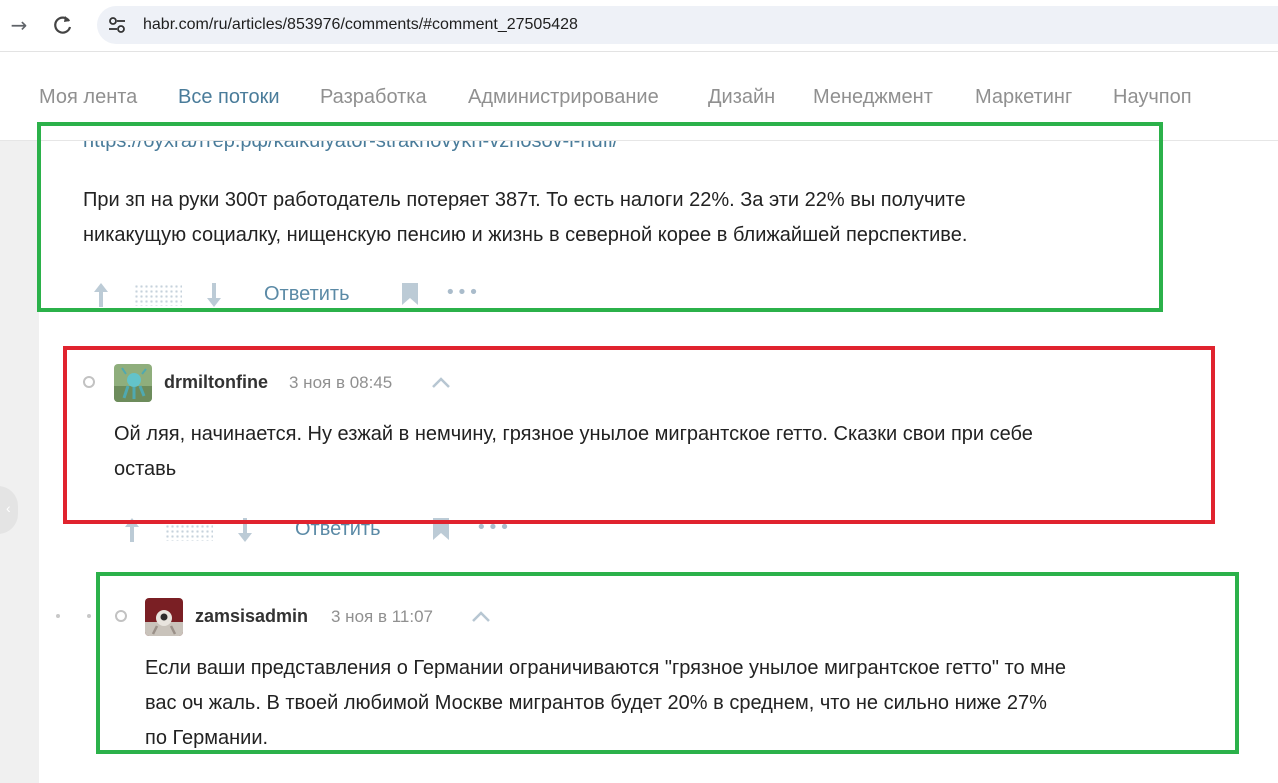 Image resolution: width=1278 pixels, height=783 pixels. I want to click on flow-marketing: Маркетинг, so click(1023, 97).